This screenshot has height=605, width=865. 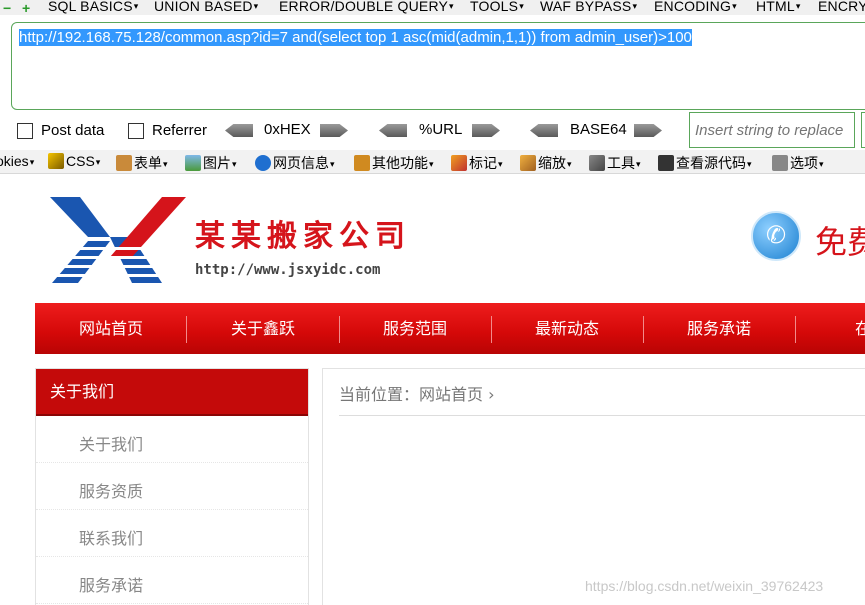 What do you see at coordinates (840, 242) in the screenshot?
I see `header-hotline-text: 免费` at bounding box center [840, 242].